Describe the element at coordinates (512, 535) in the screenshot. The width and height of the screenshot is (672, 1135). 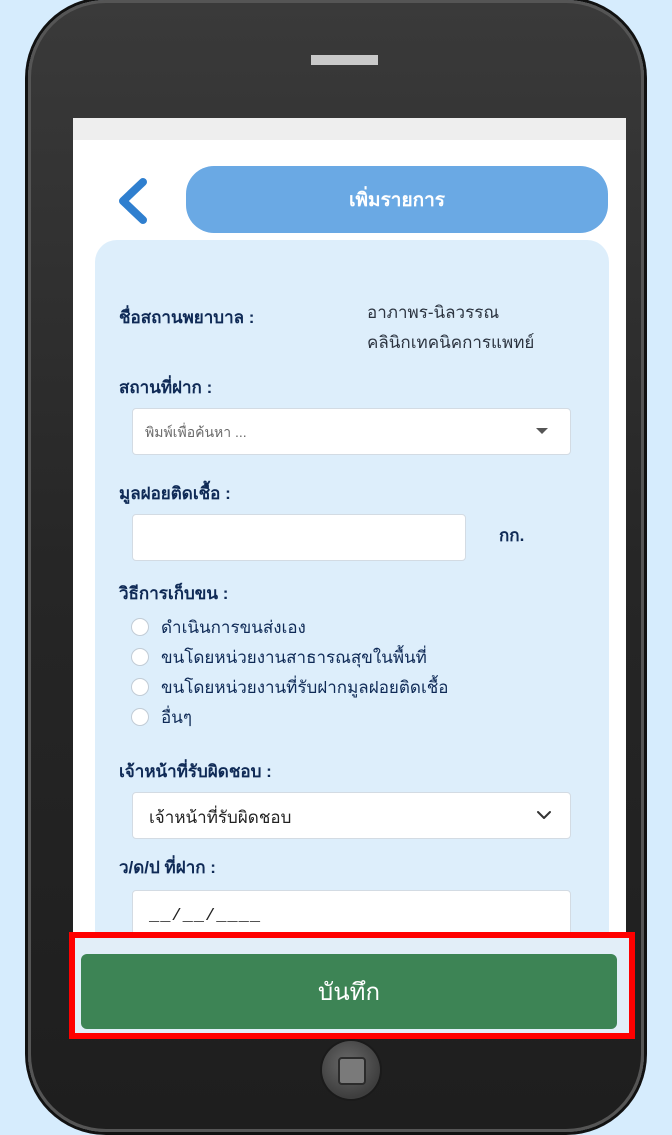
I see `waste-unit: กก.` at that location.